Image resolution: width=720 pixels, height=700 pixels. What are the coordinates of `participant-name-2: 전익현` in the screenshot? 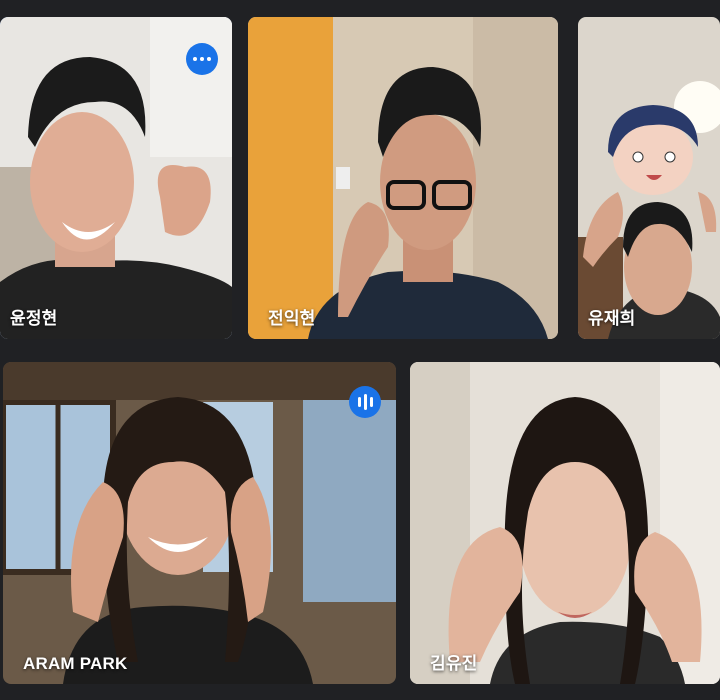 It's located at (292, 318).